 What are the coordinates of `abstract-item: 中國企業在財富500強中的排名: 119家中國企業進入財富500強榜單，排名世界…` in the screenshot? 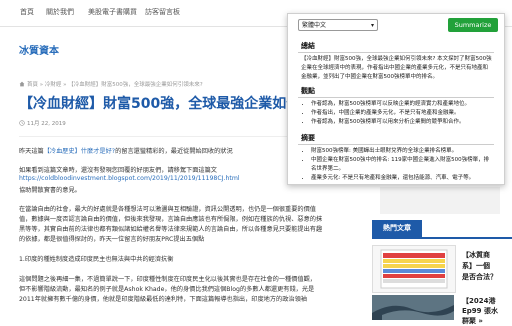 It's located at (402, 165).